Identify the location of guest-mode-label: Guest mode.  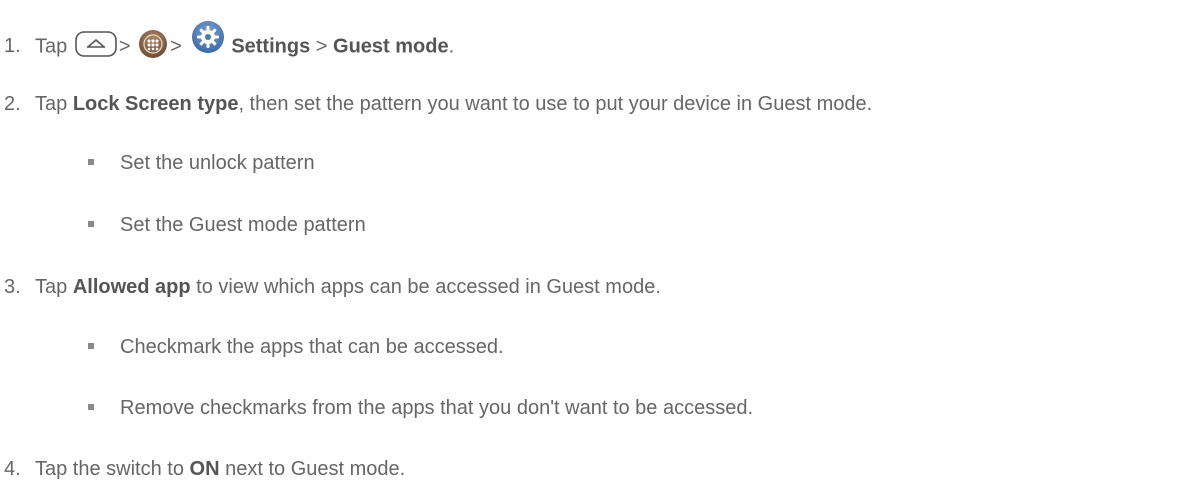
(391, 46).